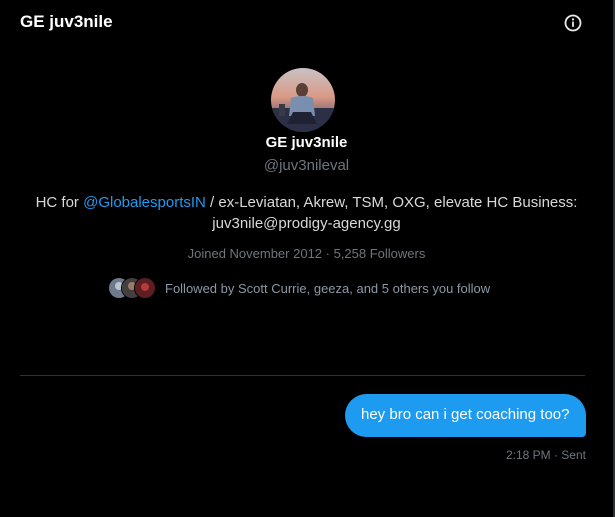  Describe the element at coordinates (302, 375) in the screenshot. I see `divider` at that location.